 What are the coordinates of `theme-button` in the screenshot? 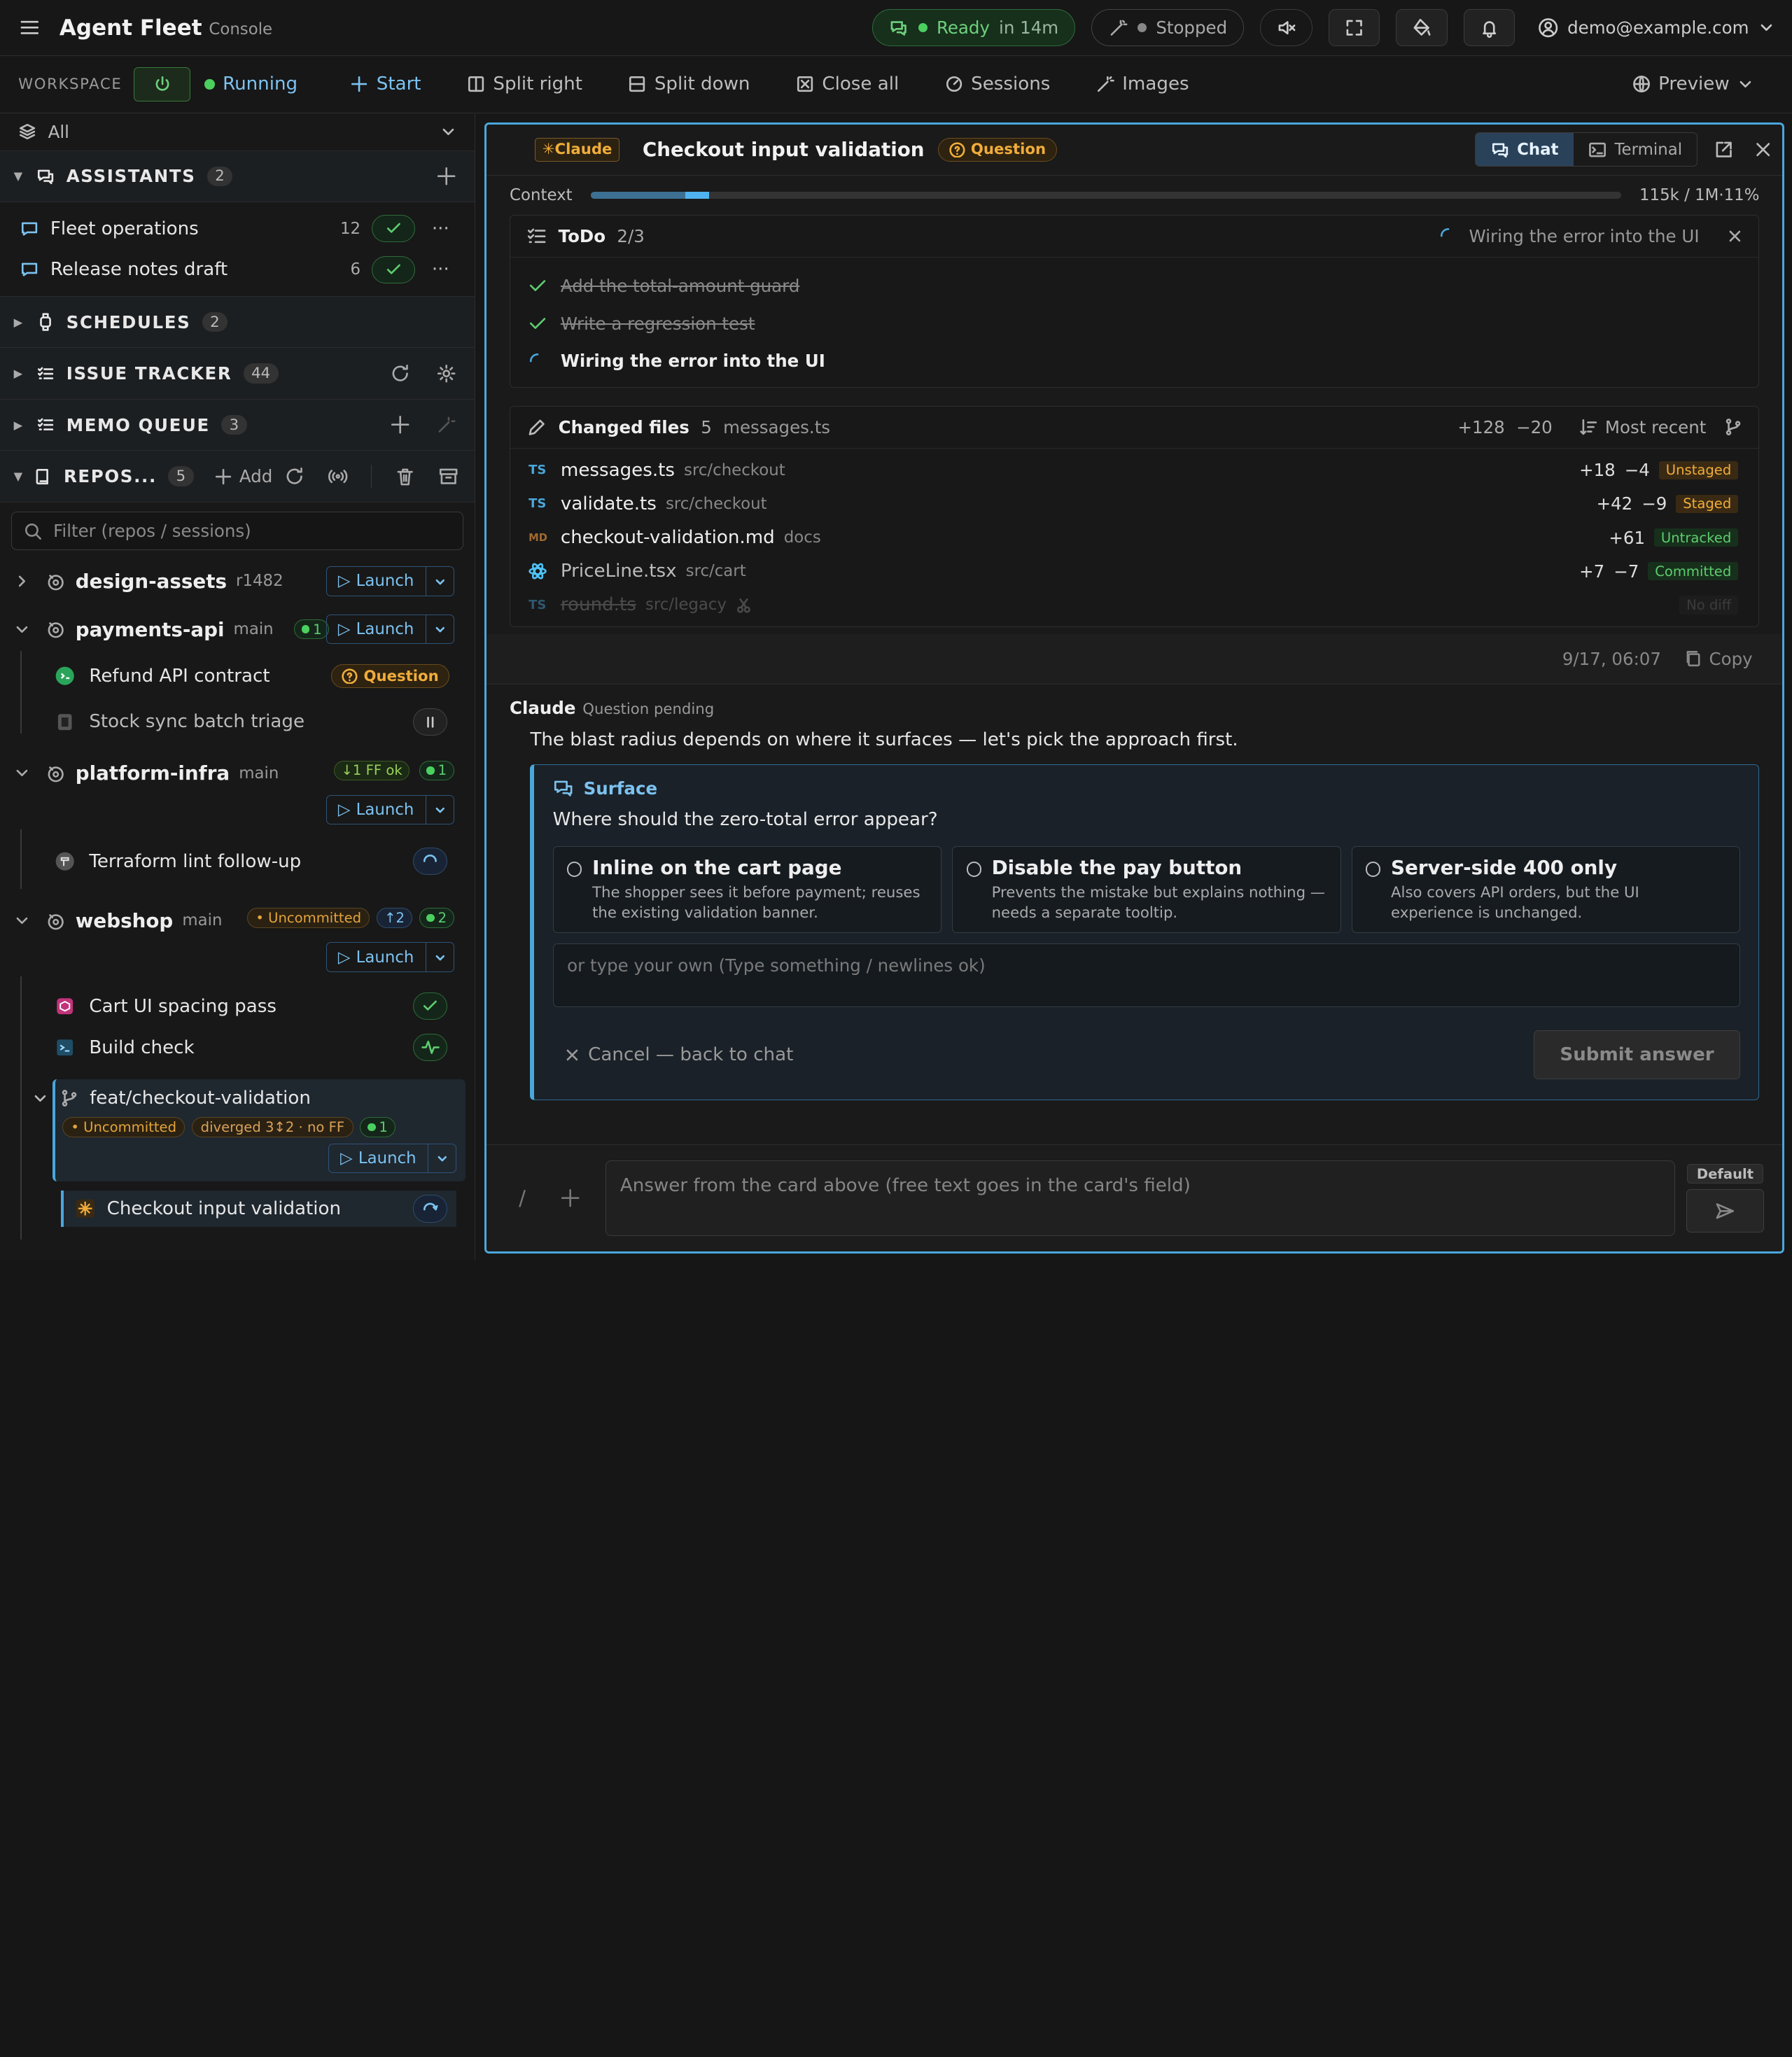 It's located at (1422, 27).